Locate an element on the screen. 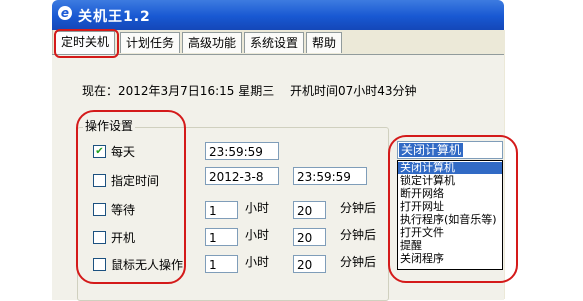 The image size is (583, 301). boot-hours-field: 1 is located at coordinates (221, 237).